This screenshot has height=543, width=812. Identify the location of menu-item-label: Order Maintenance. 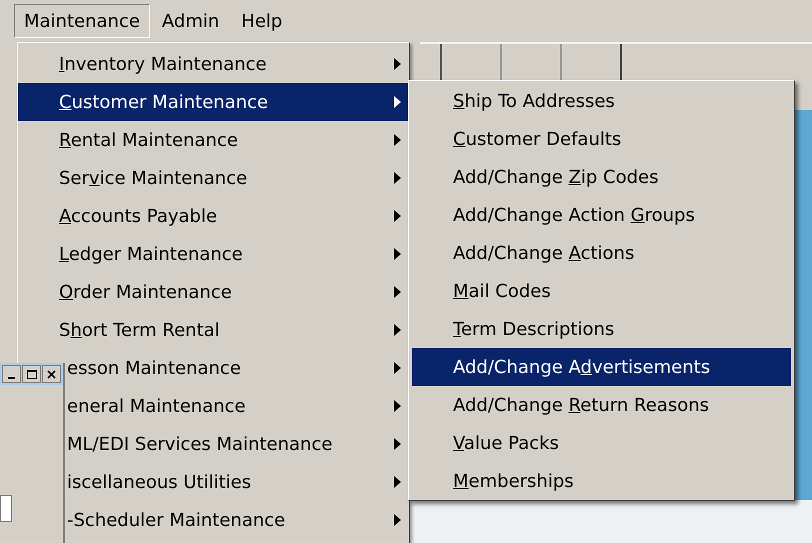
(145, 292).